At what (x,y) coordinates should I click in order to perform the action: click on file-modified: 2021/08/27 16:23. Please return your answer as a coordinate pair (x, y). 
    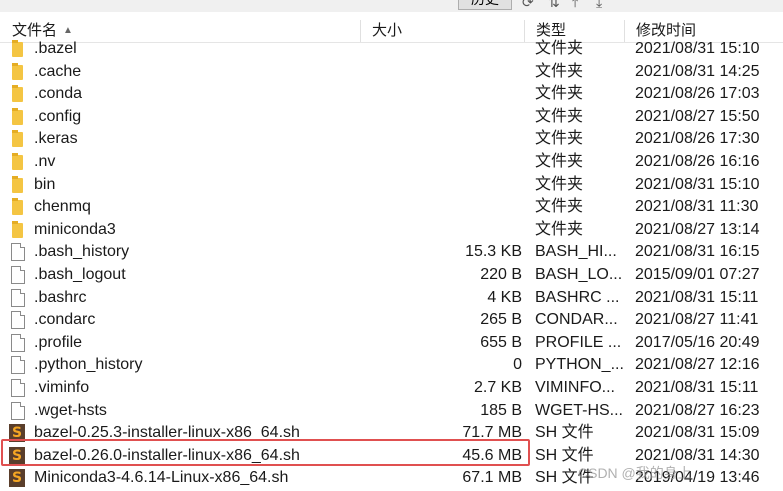
    Looking at the image, I should click on (697, 410).